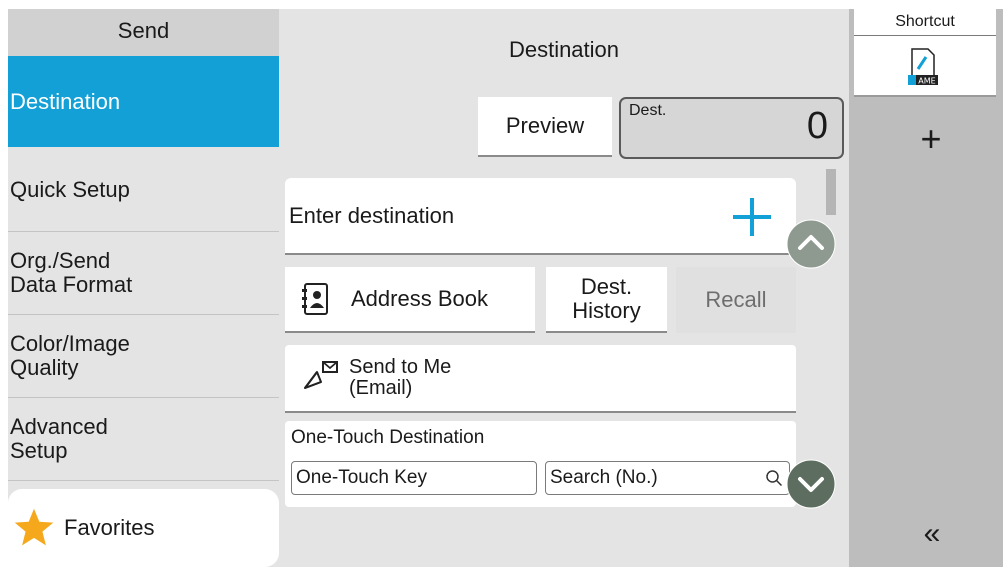 Image resolution: width=1003 pixels, height=567 pixels. Describe the element at coordinates (321, 375) in the screenshot. I see `send-to-me-icon` at that location.